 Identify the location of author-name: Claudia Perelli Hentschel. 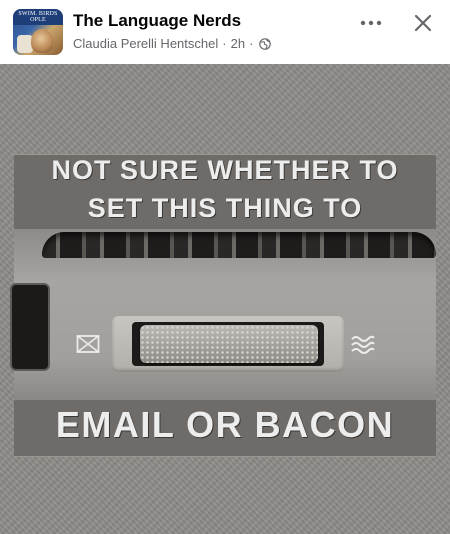
(145, 43).